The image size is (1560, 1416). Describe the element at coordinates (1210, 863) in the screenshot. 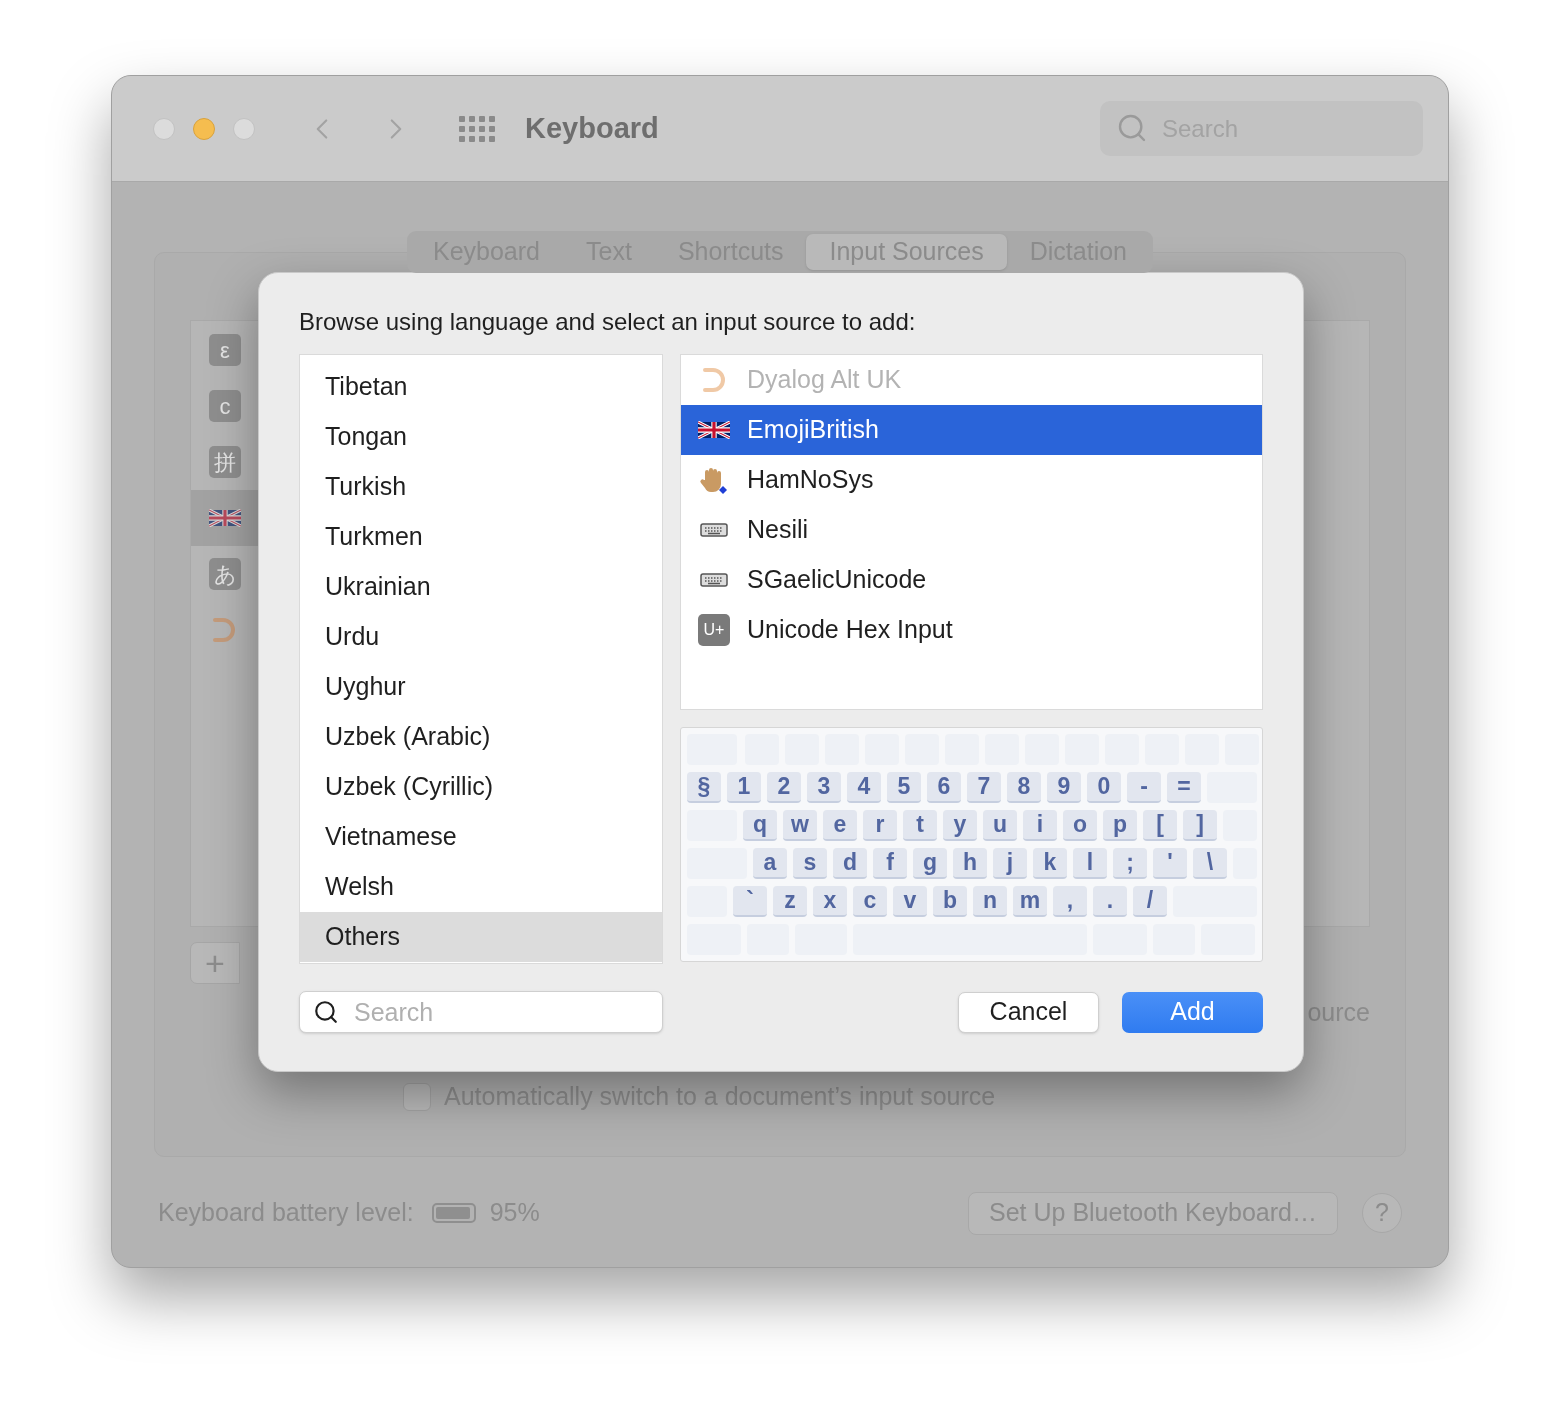

I see `keyboard-key: \` at that location.